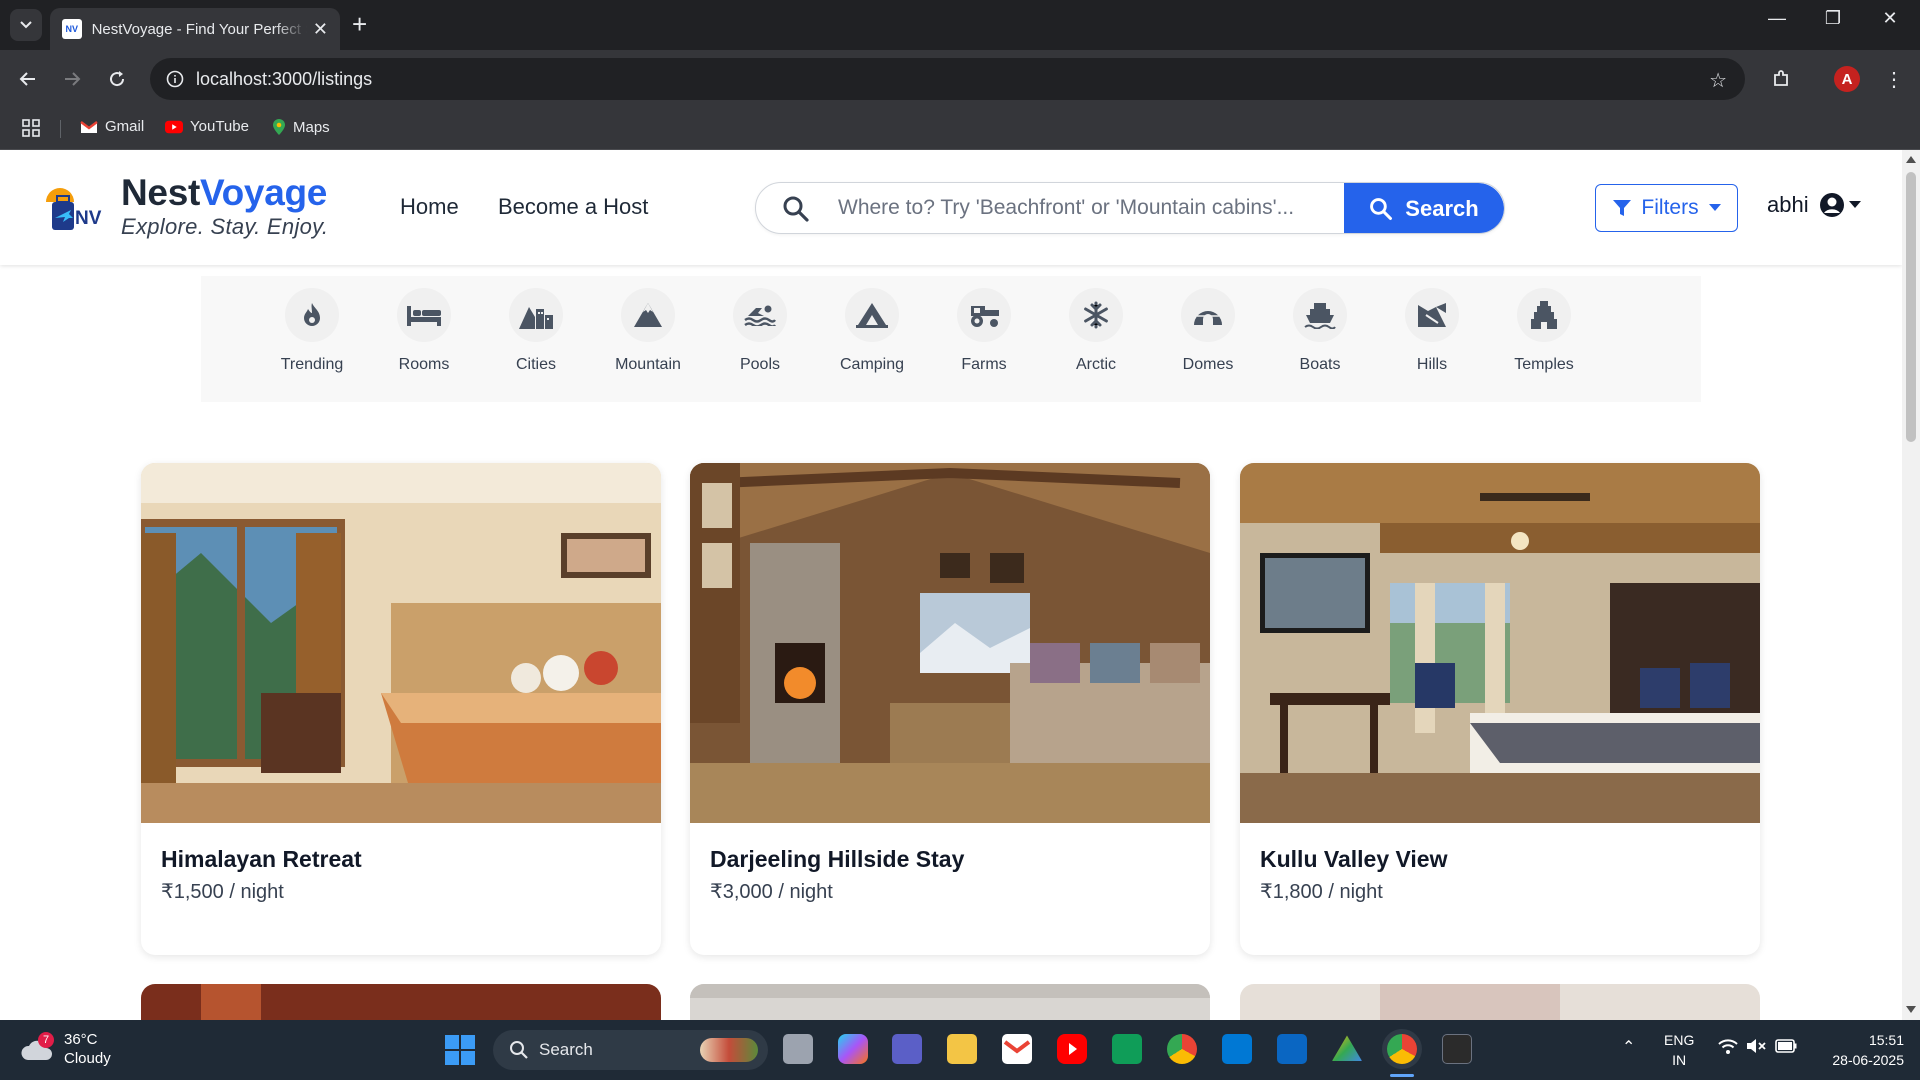 This screenshot has height=1080, width=1920. Describe the element at coordinates (1320, 331) in the screenshot. I see `category-boats: Boats` at that location.